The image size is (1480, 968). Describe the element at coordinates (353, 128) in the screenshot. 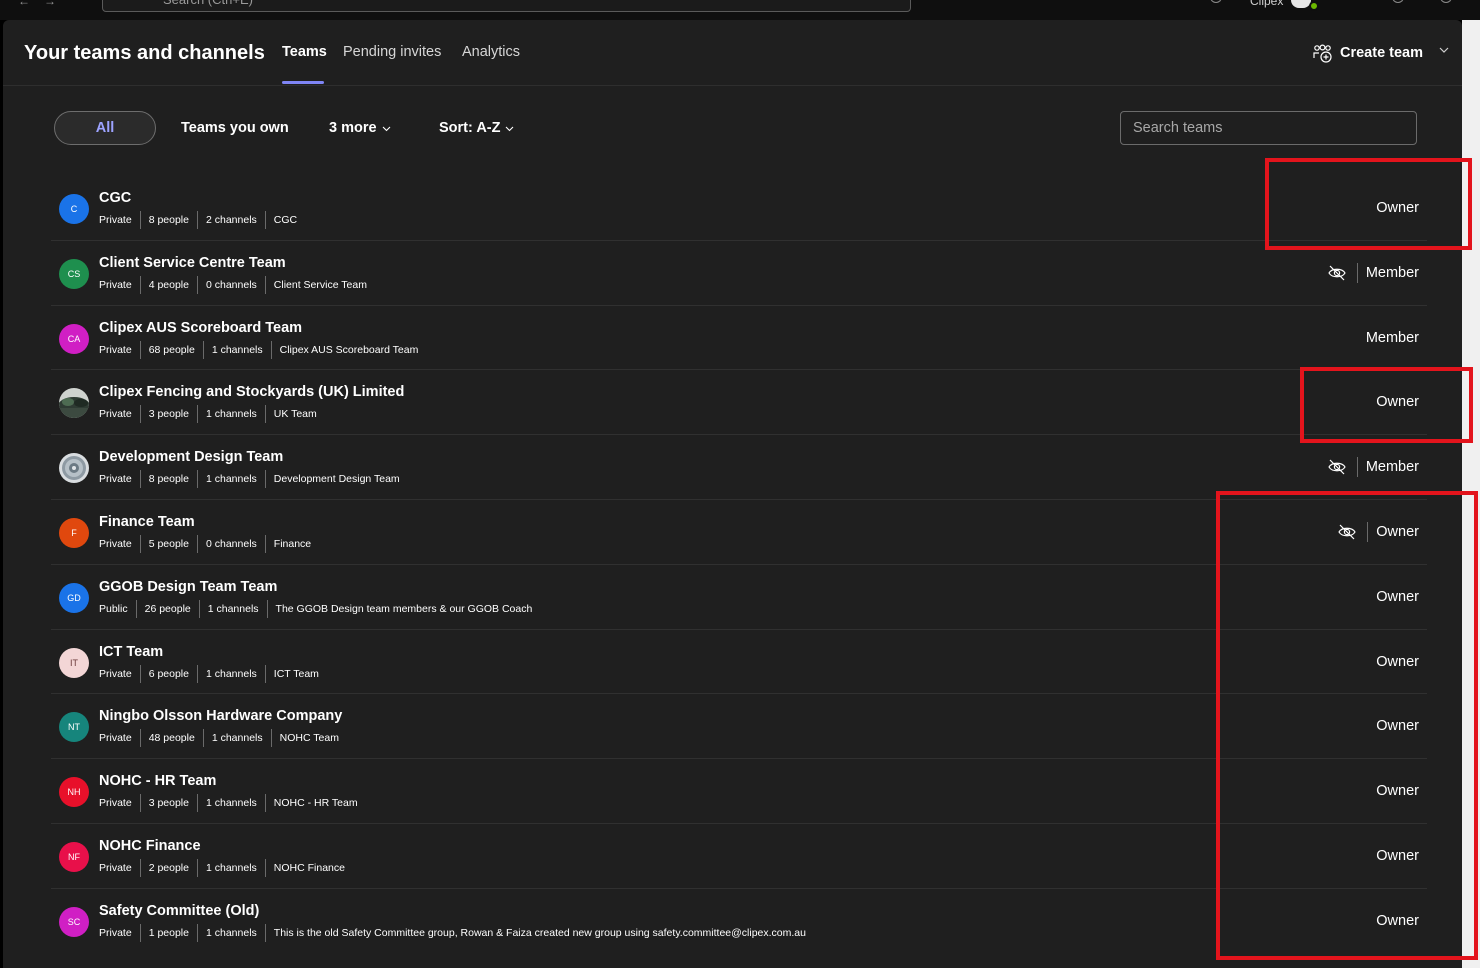

I see `filter-more-label: 3 more` at that location.